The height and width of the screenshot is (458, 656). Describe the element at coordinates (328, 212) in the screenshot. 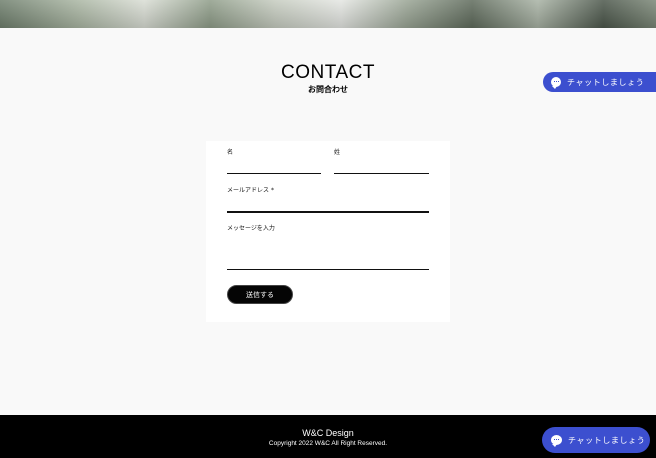

I see `email-input` at that location.